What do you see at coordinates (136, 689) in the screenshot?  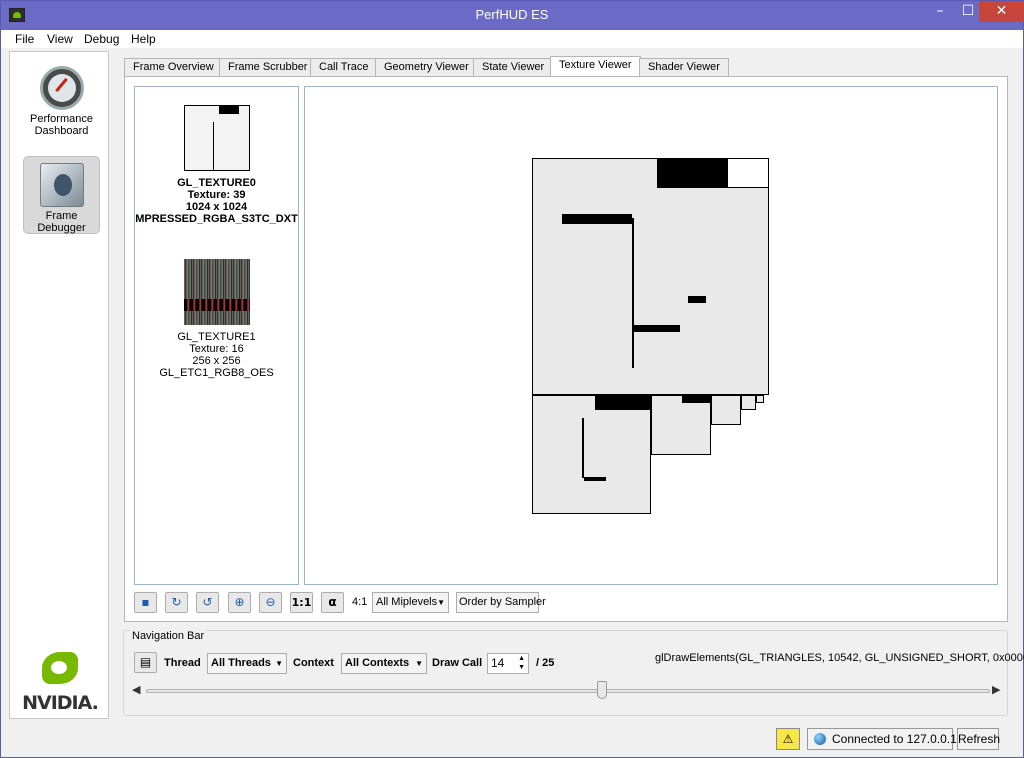 I see `slider-left-arrow-icon: ◀` at bounding box center [136, 689].